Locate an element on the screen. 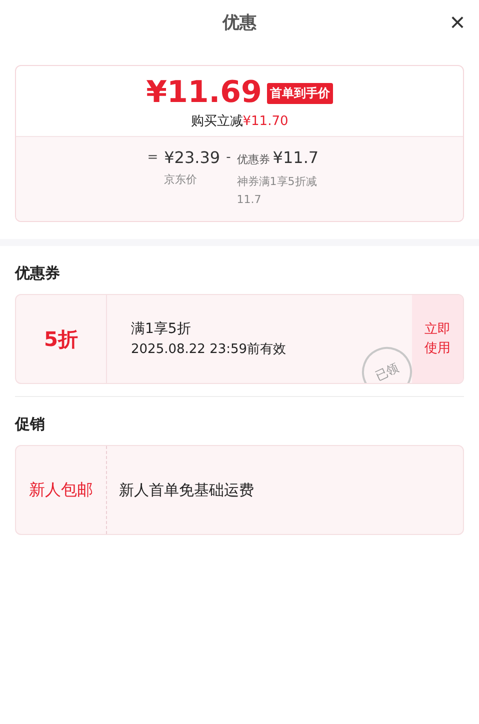  promotion-text: 新人首单免基础运费 is located at coordinates (186, 490).